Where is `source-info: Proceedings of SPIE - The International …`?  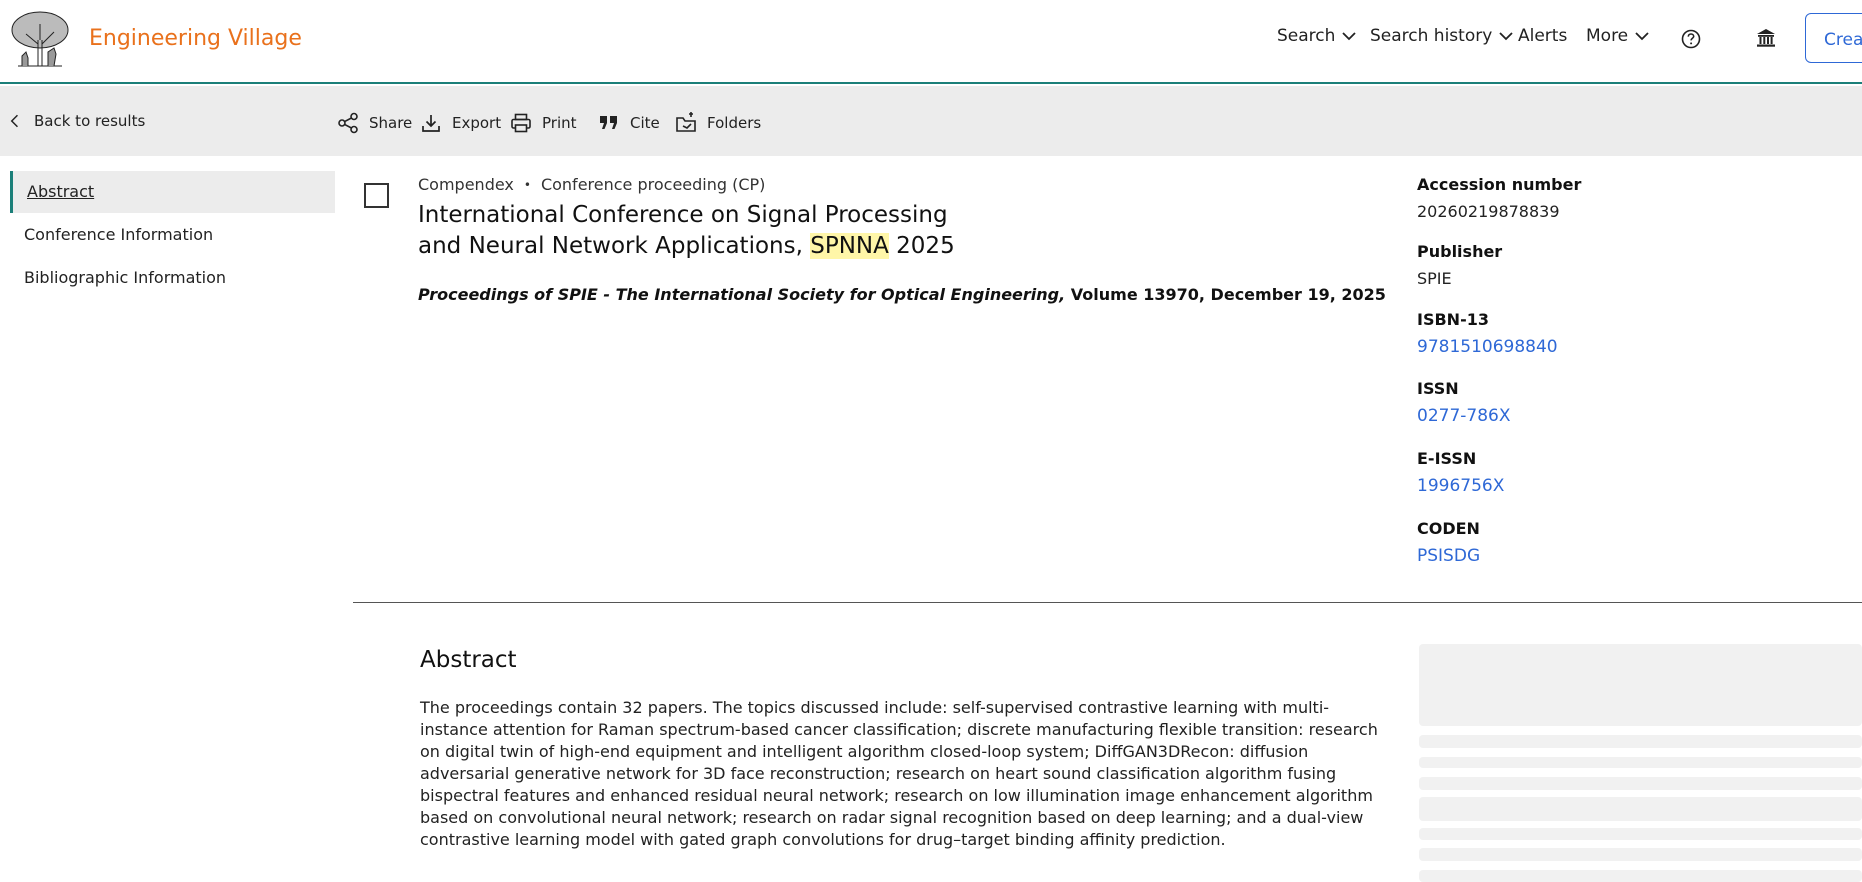
source-info: Proceedings of SPIE - The International … is located at coordinates (902, 294).